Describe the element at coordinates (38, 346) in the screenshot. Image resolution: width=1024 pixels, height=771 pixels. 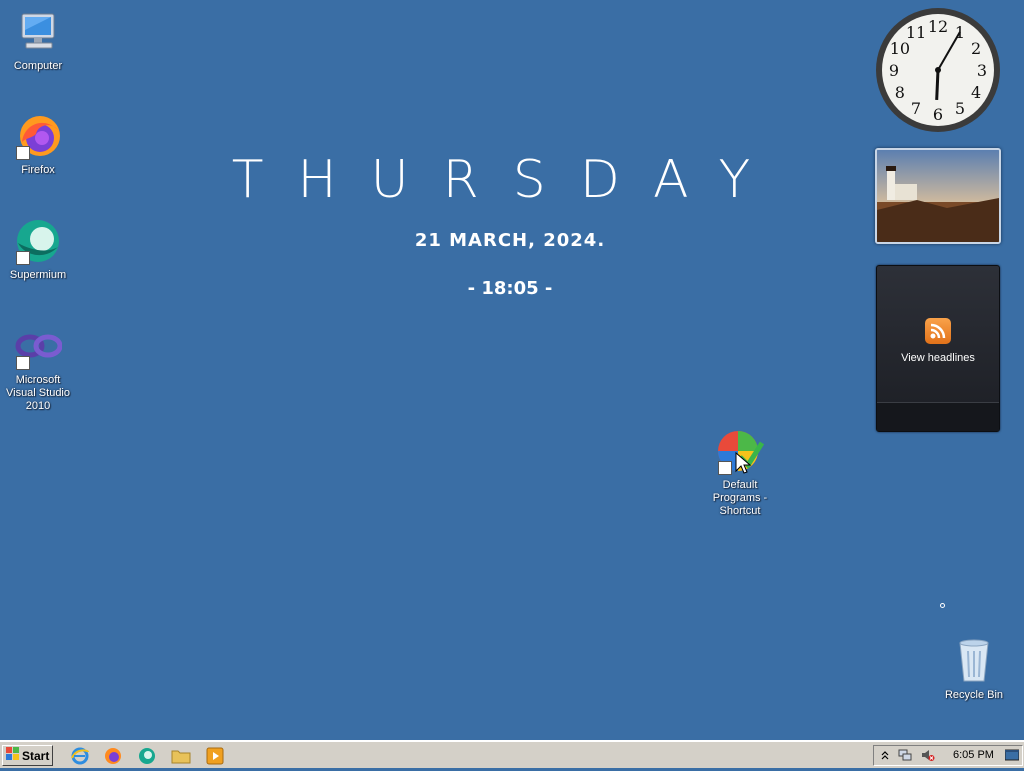
I see `visual-studio-icon` at that location.